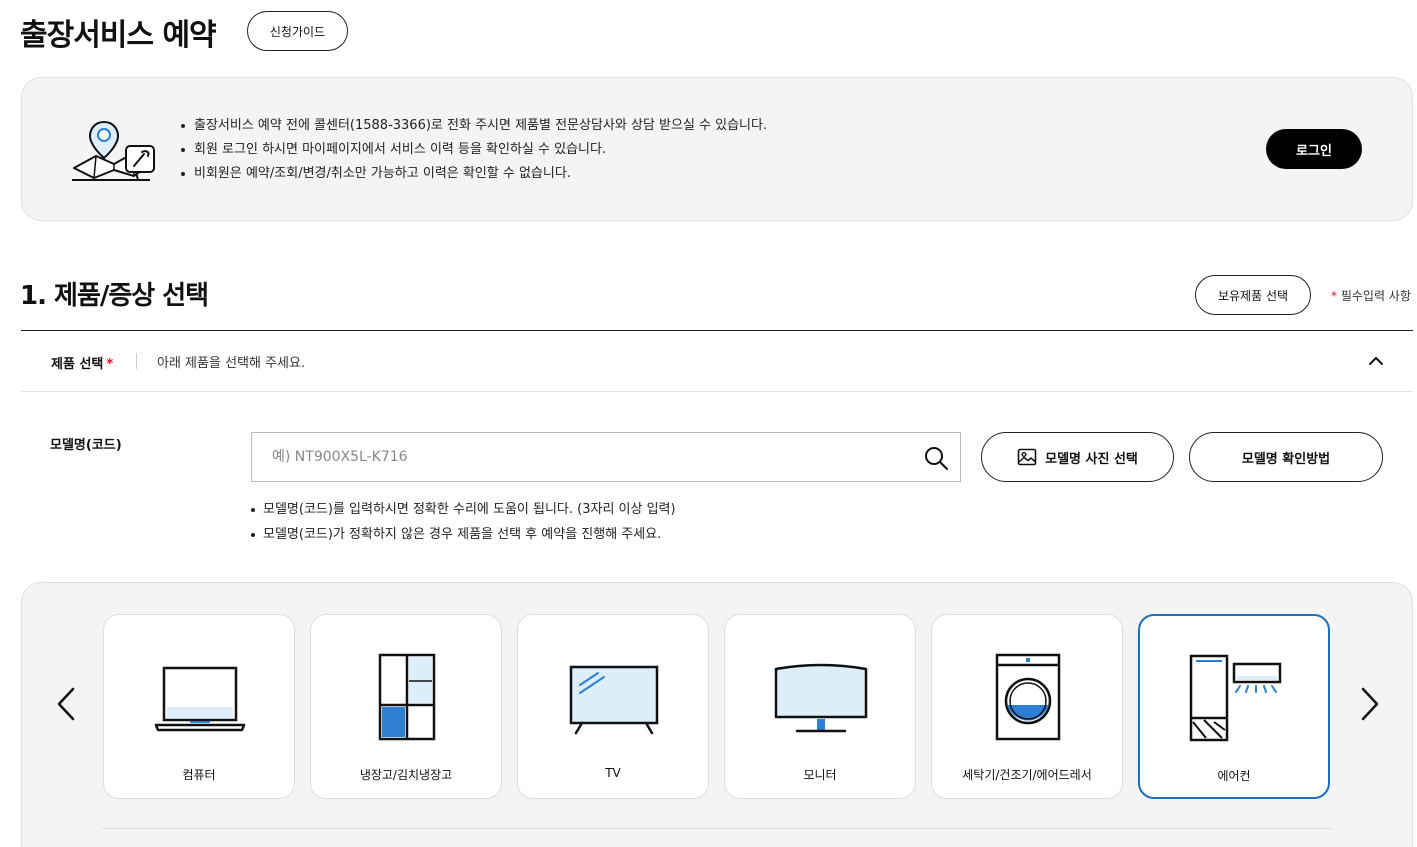 The width and height of the screenshot is (1417, 847). What do you see at coordinates (86, 445) in the screenshot?
I see `model-label: 모델명(코드)` at bounding box center [86, 445].